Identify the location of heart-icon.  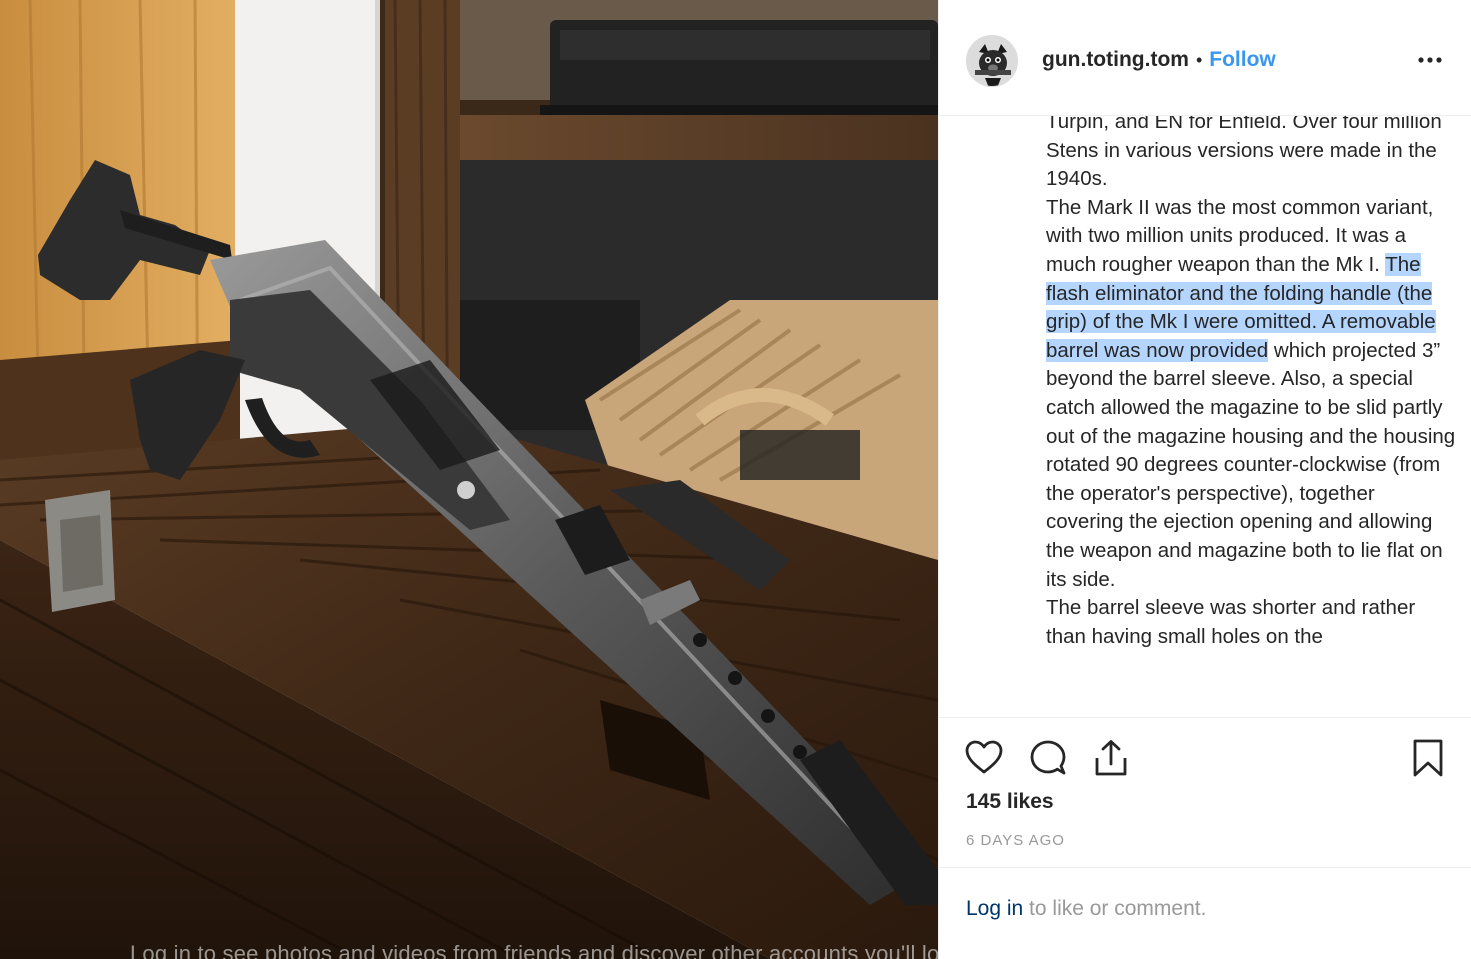
(984, 758).